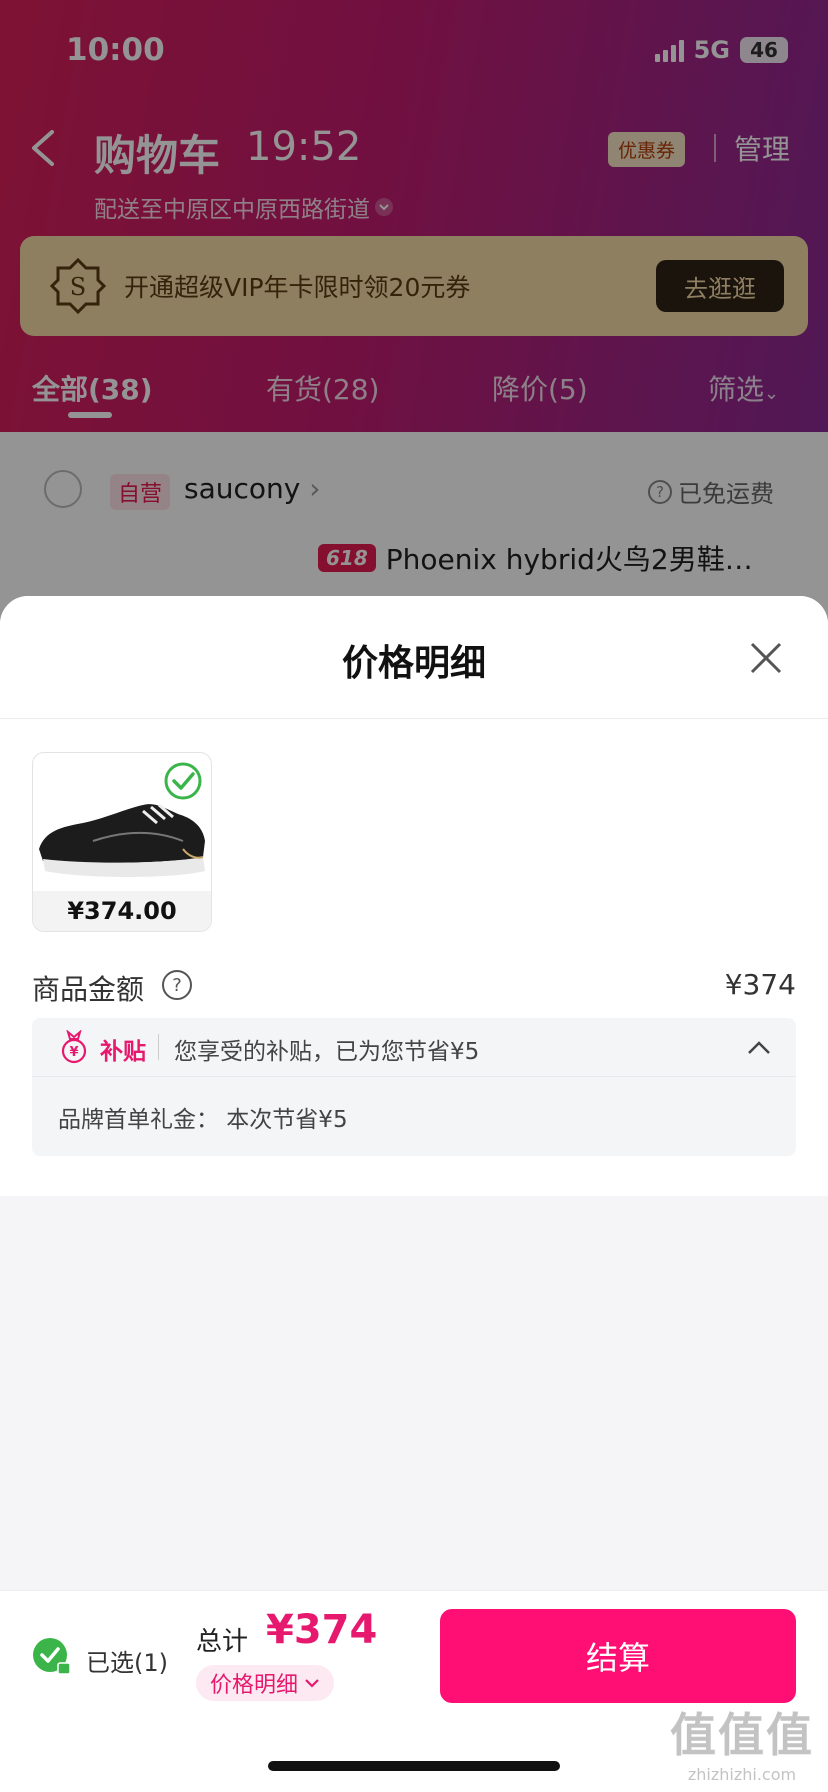 The height and width of the screenshot is (1792, 828). What do you see at coordinates (327, 1052) in the screenshot?
I see `subsidy-summary: 您享受的补贴，已为您节省¥5` at bounding box center [327, 1052].